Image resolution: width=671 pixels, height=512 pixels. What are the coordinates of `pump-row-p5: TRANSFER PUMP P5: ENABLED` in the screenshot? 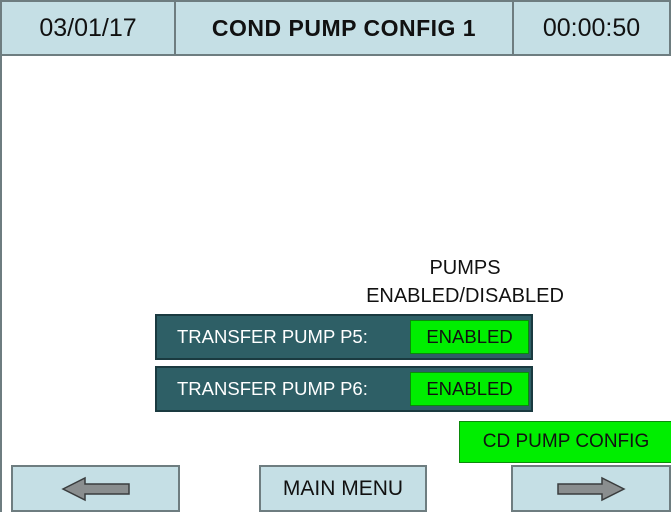 It's located at (344, 337).